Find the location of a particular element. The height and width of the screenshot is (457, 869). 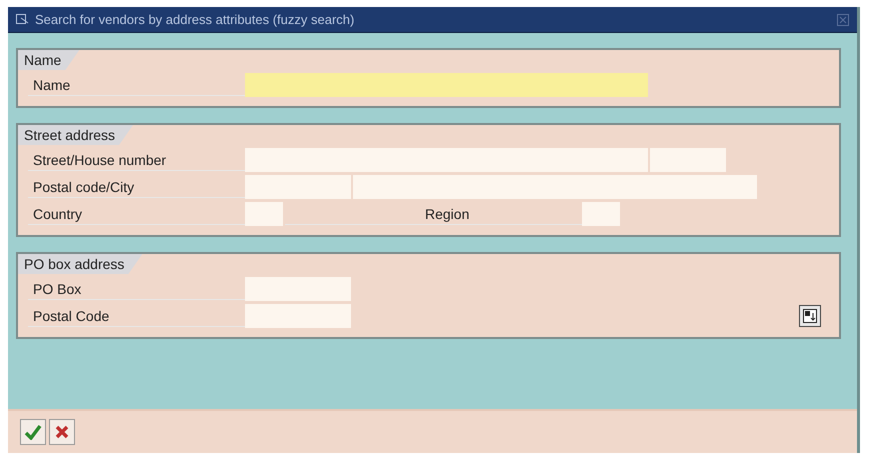

cancel-button is located at coordinates (62, 432).